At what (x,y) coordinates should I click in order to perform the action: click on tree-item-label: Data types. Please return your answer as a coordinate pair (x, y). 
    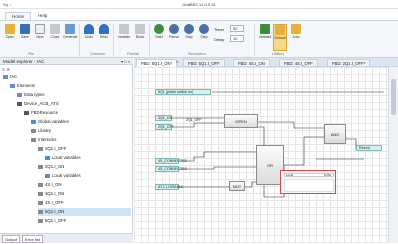
    Looking at the image, I should click on (34, 94).